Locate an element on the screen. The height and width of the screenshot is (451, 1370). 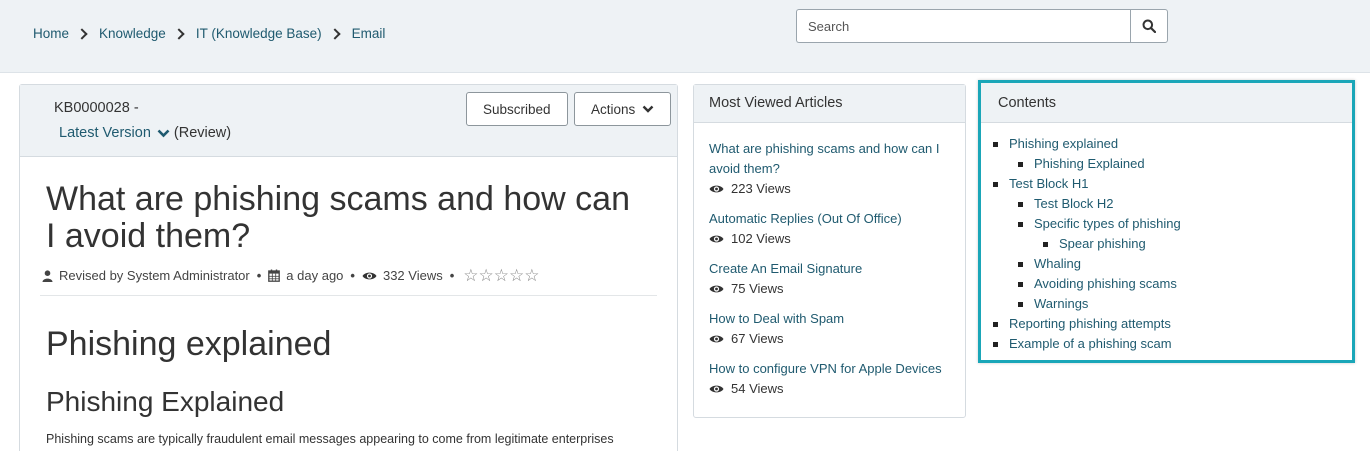
toc-link: Specific types of phishing is located at coordinates (1107, 224).